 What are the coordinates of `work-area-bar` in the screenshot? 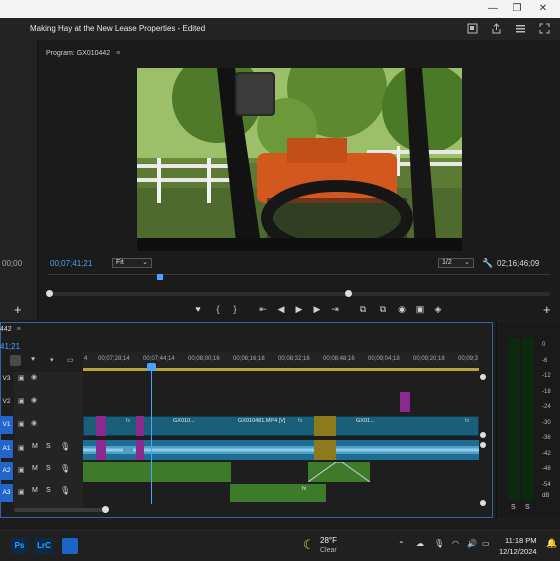 It's located at (281, 369).